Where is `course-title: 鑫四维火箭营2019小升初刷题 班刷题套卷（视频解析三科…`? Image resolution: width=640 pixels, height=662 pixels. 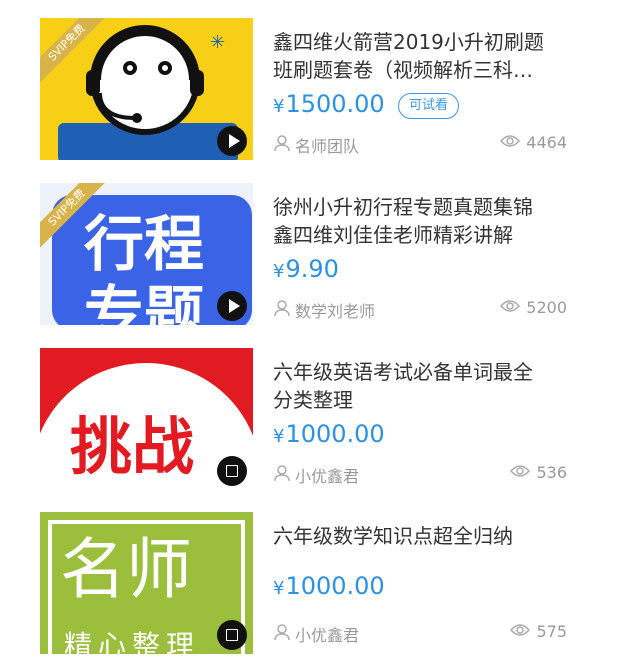 course-title: 鑫四维火箭营2019小升初刷题 班刷题套卷（视频解析三科… is located at coordinates (428, 56).